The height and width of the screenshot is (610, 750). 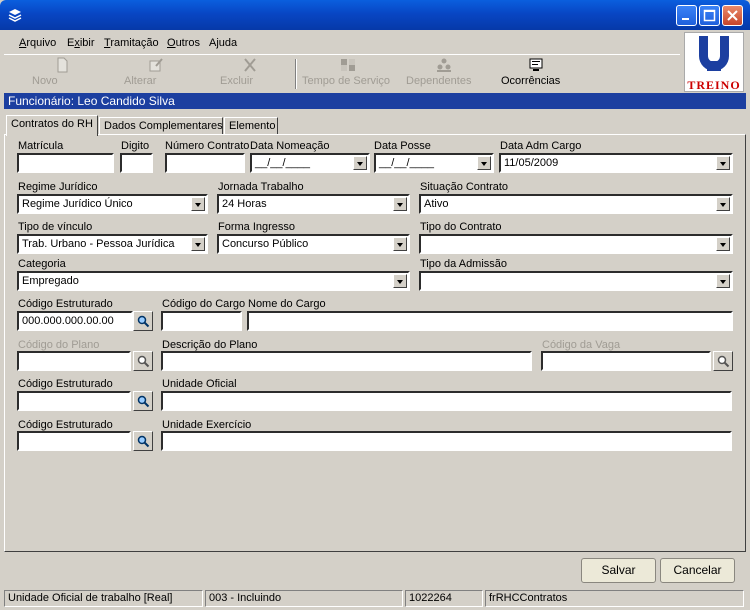 What do you see at coordinates (45, 81) in the screenshot?
I see `novo-label: Novo` at bounding box center [45, 81].